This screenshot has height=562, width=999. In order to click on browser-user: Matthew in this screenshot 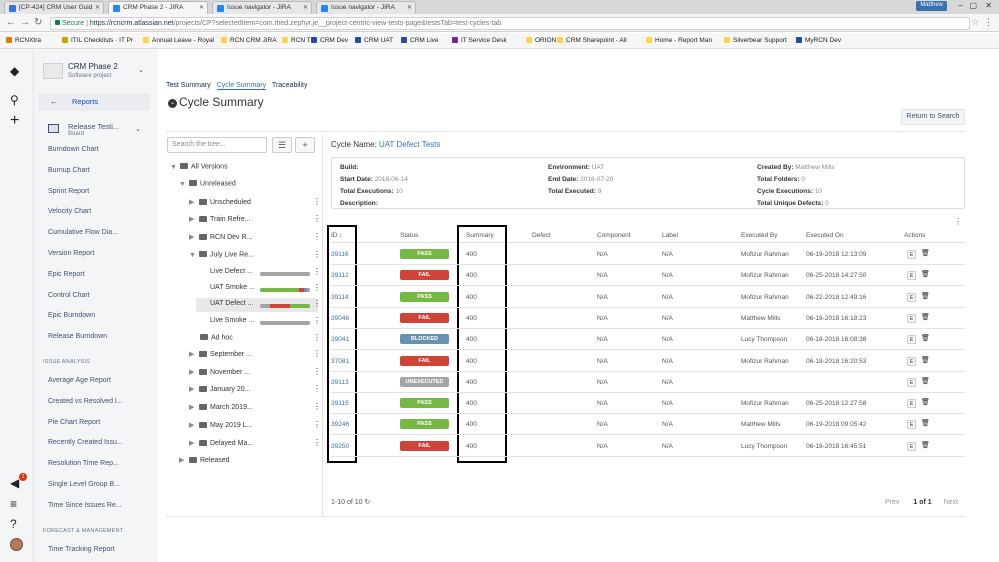, I will do `click(931, 6)`.